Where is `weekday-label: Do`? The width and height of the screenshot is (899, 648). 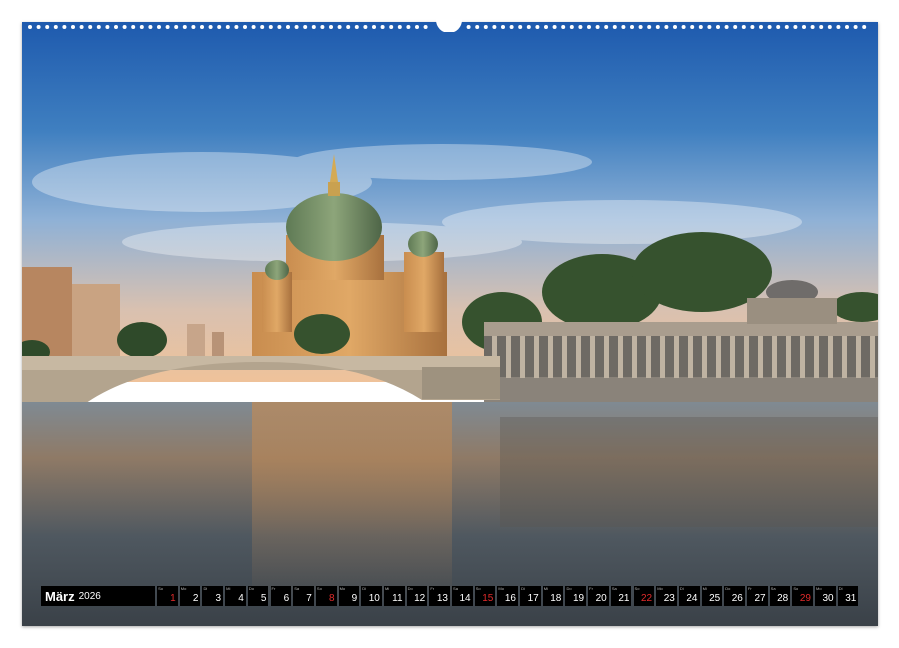
weekday-label: Do is located at coordinates (410, 588).